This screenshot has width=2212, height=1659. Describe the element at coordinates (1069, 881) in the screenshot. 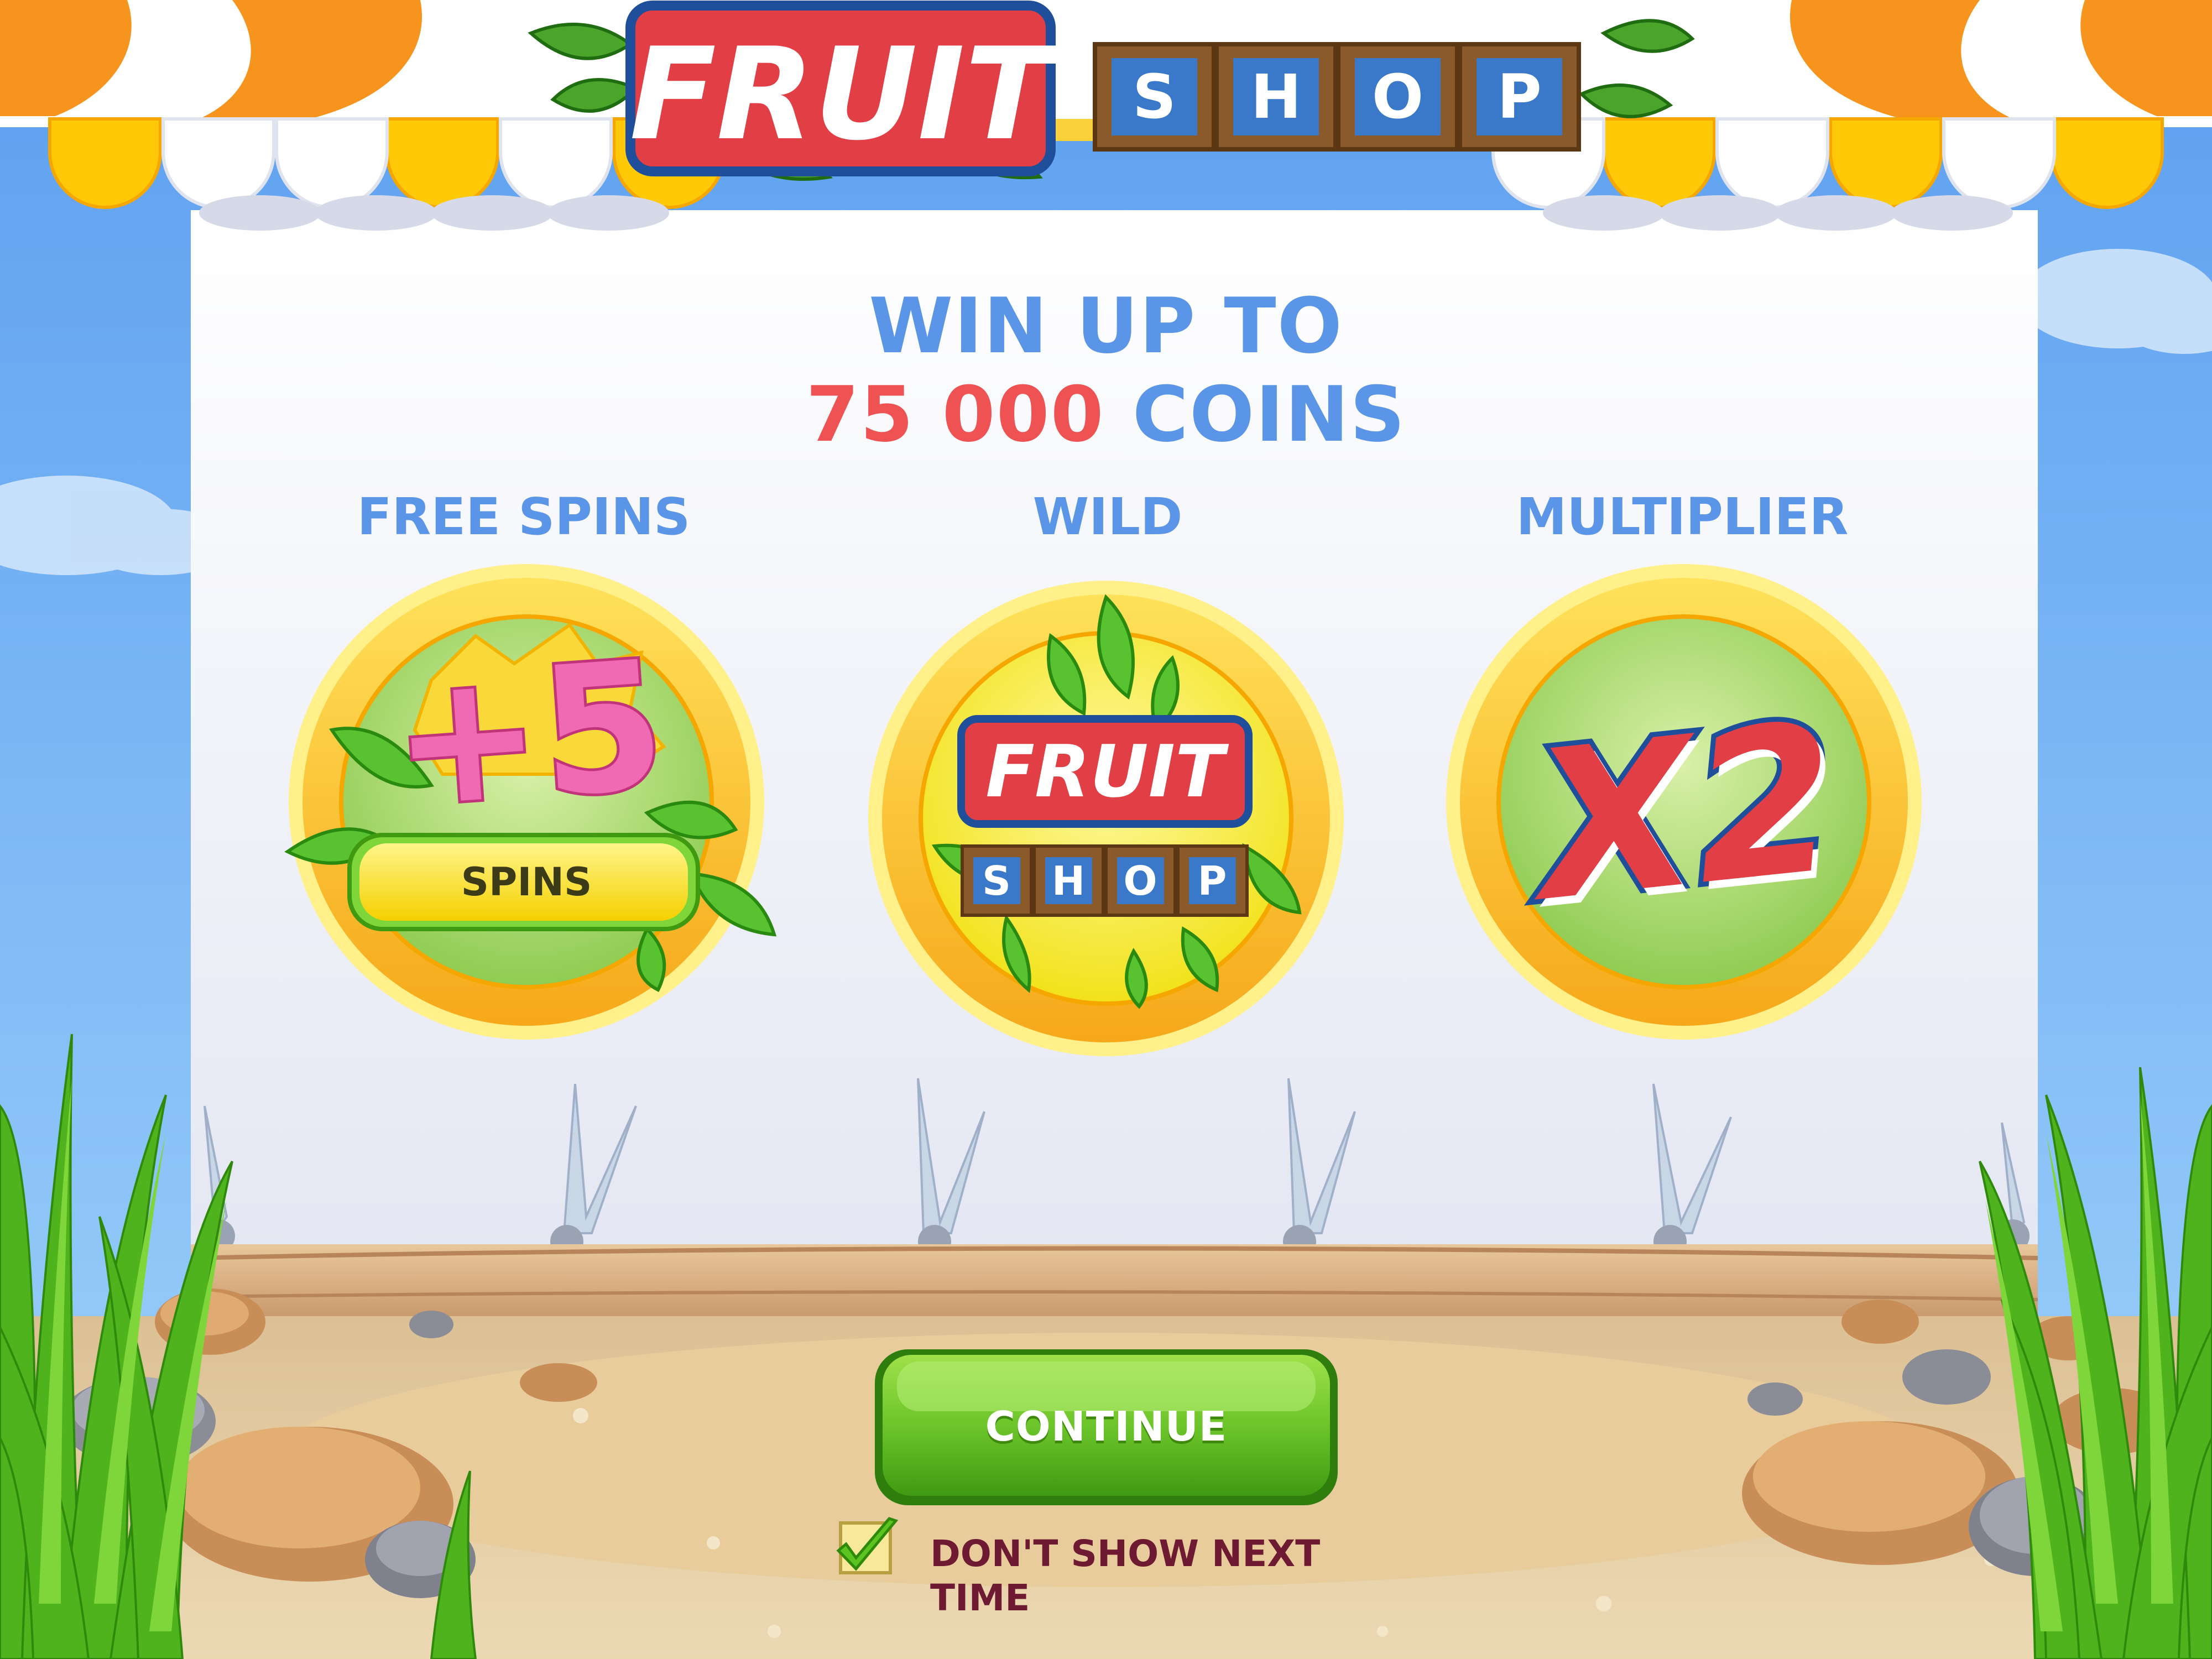

I see `svg-text: H` at that location.